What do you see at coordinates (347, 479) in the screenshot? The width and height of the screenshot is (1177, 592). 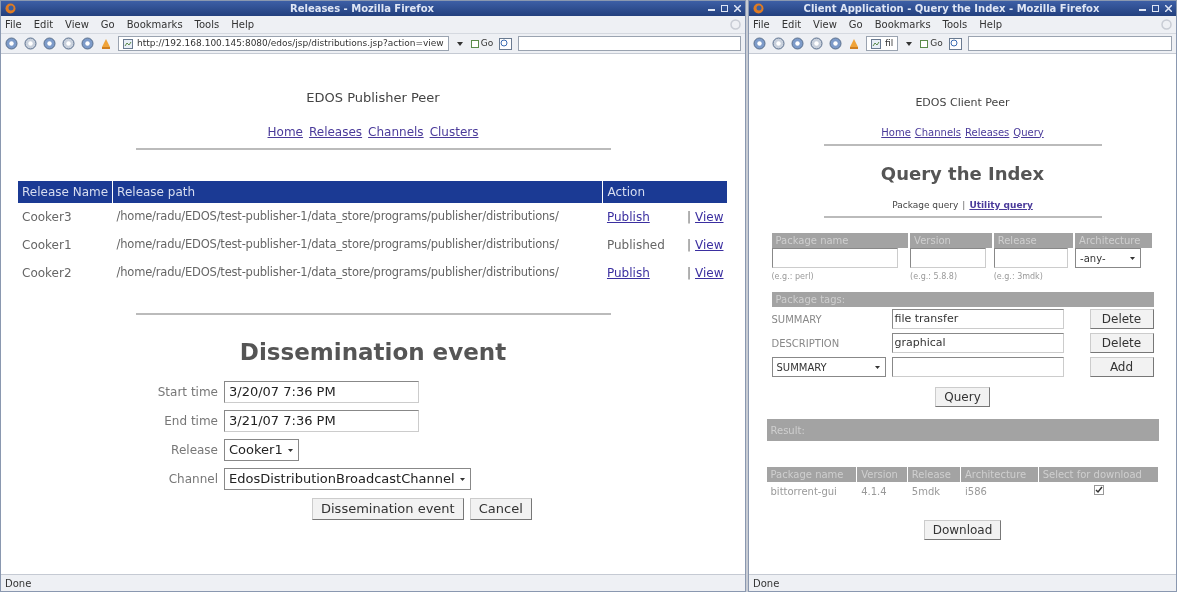 I see `select-field: EdosDistributionBroadcastChannel` at bounding box center [347, 479].